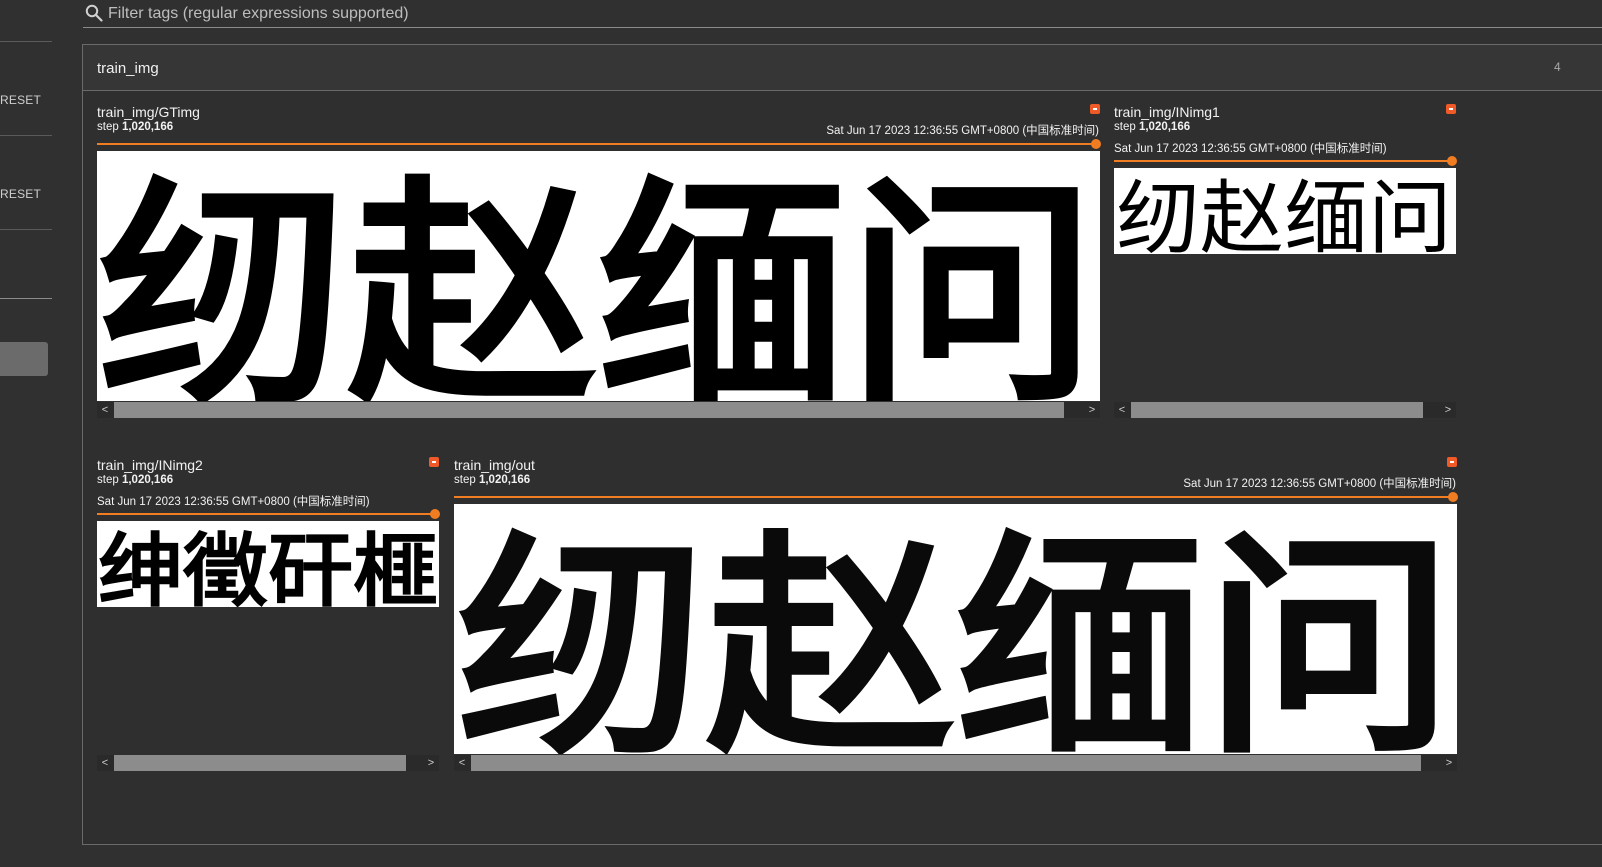 The width and height of the screenshot is (1602, 867). I want to click on image-display: 纫赵缅问, so click(1285, 211).